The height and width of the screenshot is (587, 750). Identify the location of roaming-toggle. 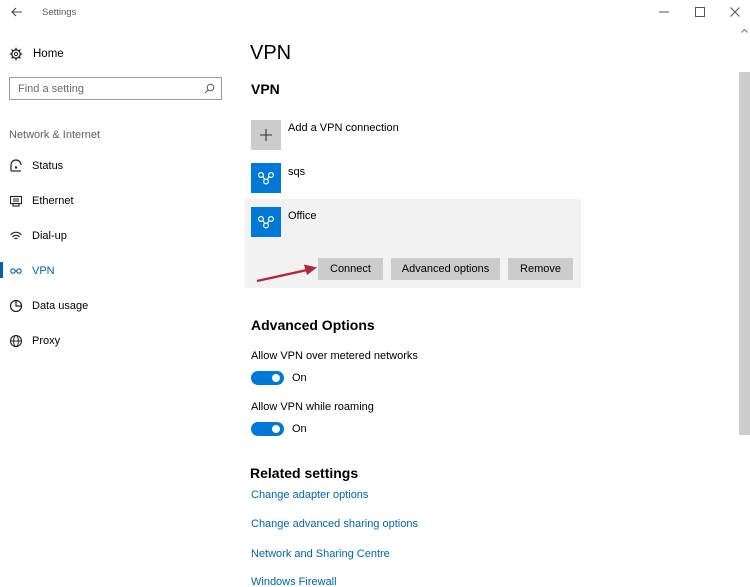
(267, 429).